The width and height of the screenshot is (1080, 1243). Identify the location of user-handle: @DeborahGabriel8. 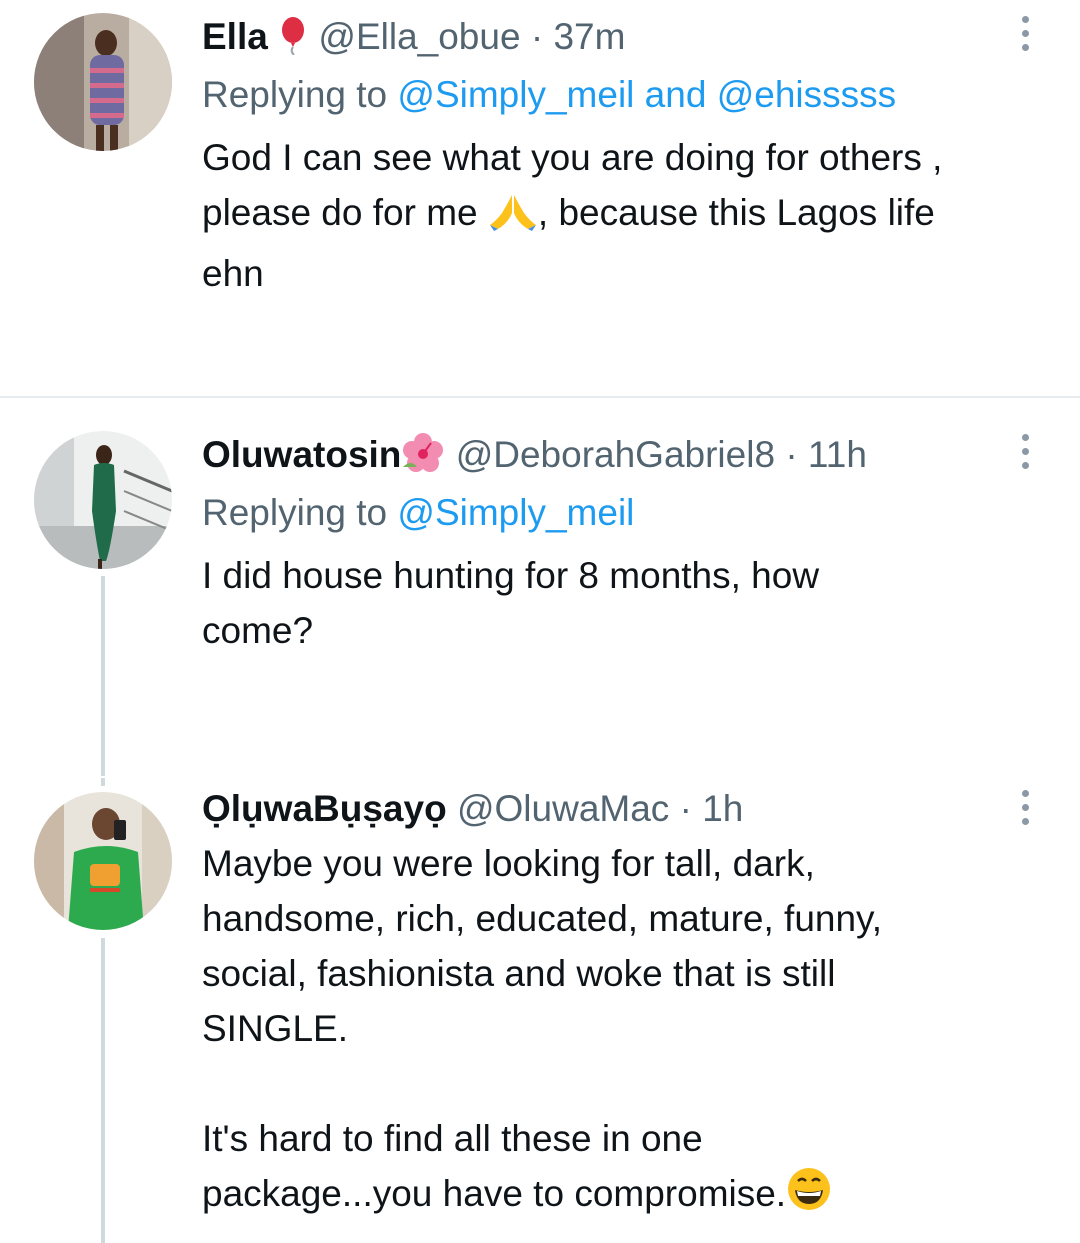
(615, 454).